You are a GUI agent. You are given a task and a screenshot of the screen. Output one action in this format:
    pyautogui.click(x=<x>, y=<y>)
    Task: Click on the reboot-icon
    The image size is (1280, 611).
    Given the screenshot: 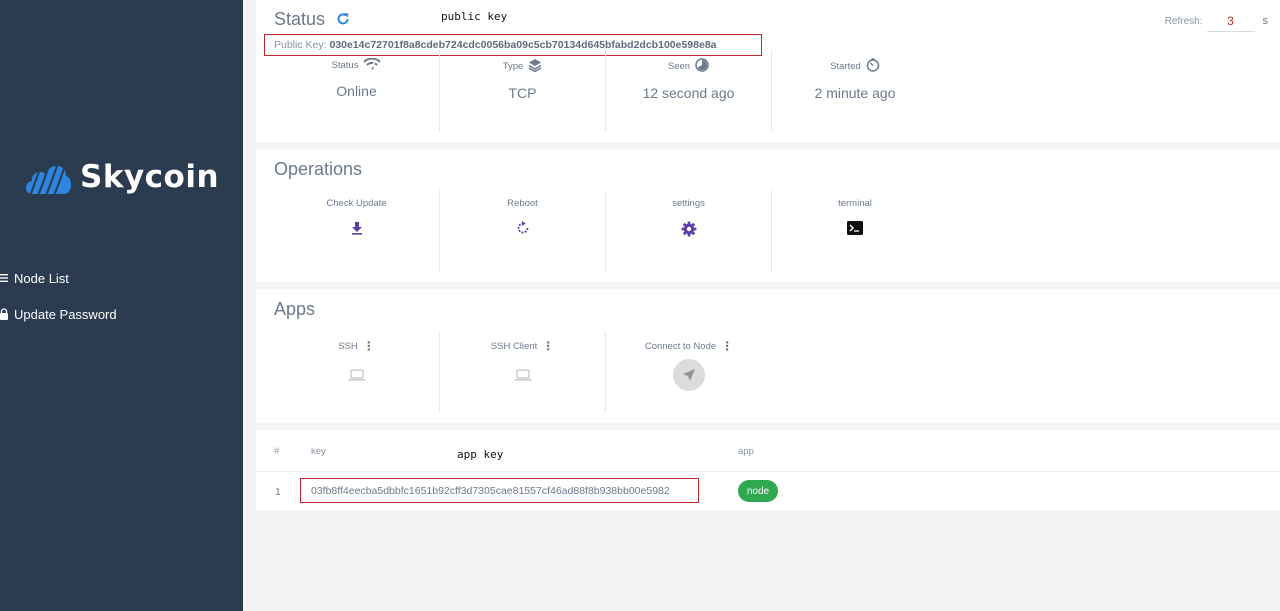 What is the action you would take?
    pyautogui.click(x=522, y=228)
    